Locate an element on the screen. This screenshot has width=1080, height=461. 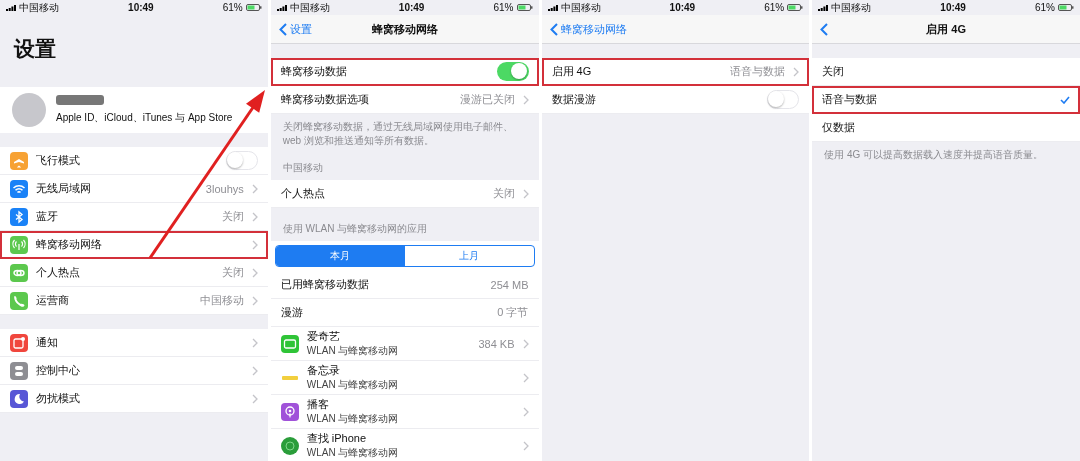
settings-row: 蓝牙 关闭 is located at coordinates (134, 217).